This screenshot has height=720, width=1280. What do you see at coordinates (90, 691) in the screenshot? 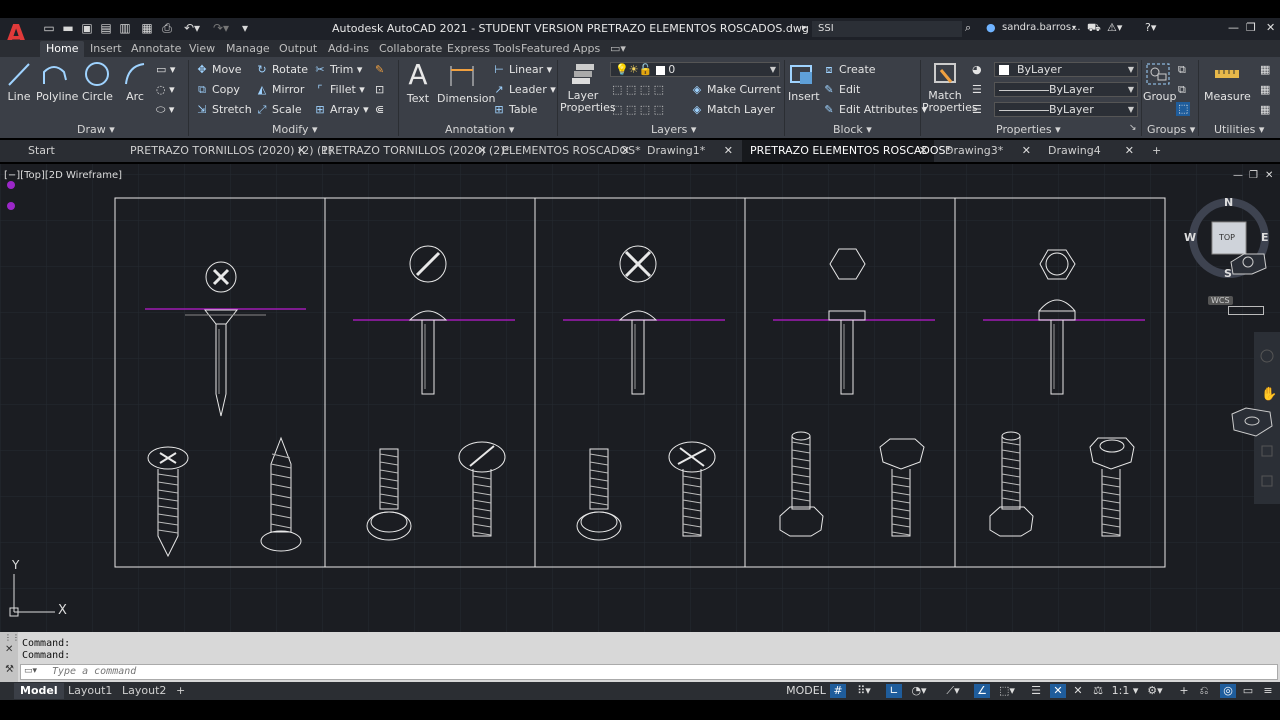
I see `layout-tab-layout1: Layout1` at bounding box center [90, 691].